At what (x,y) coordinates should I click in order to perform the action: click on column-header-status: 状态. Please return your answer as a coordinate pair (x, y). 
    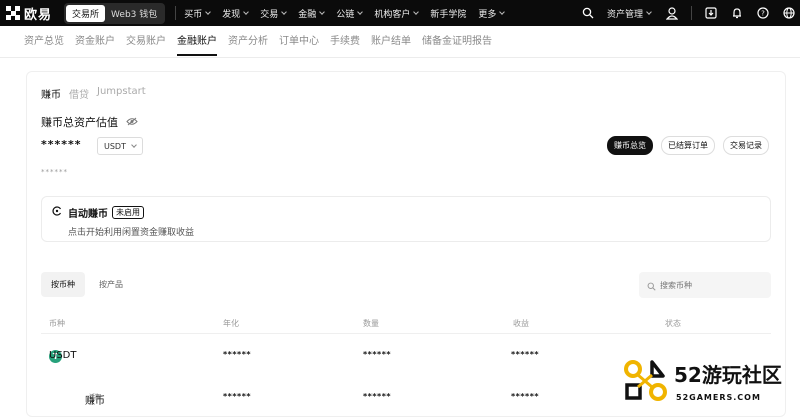
    Looking at the image, I should click on (673, 323).